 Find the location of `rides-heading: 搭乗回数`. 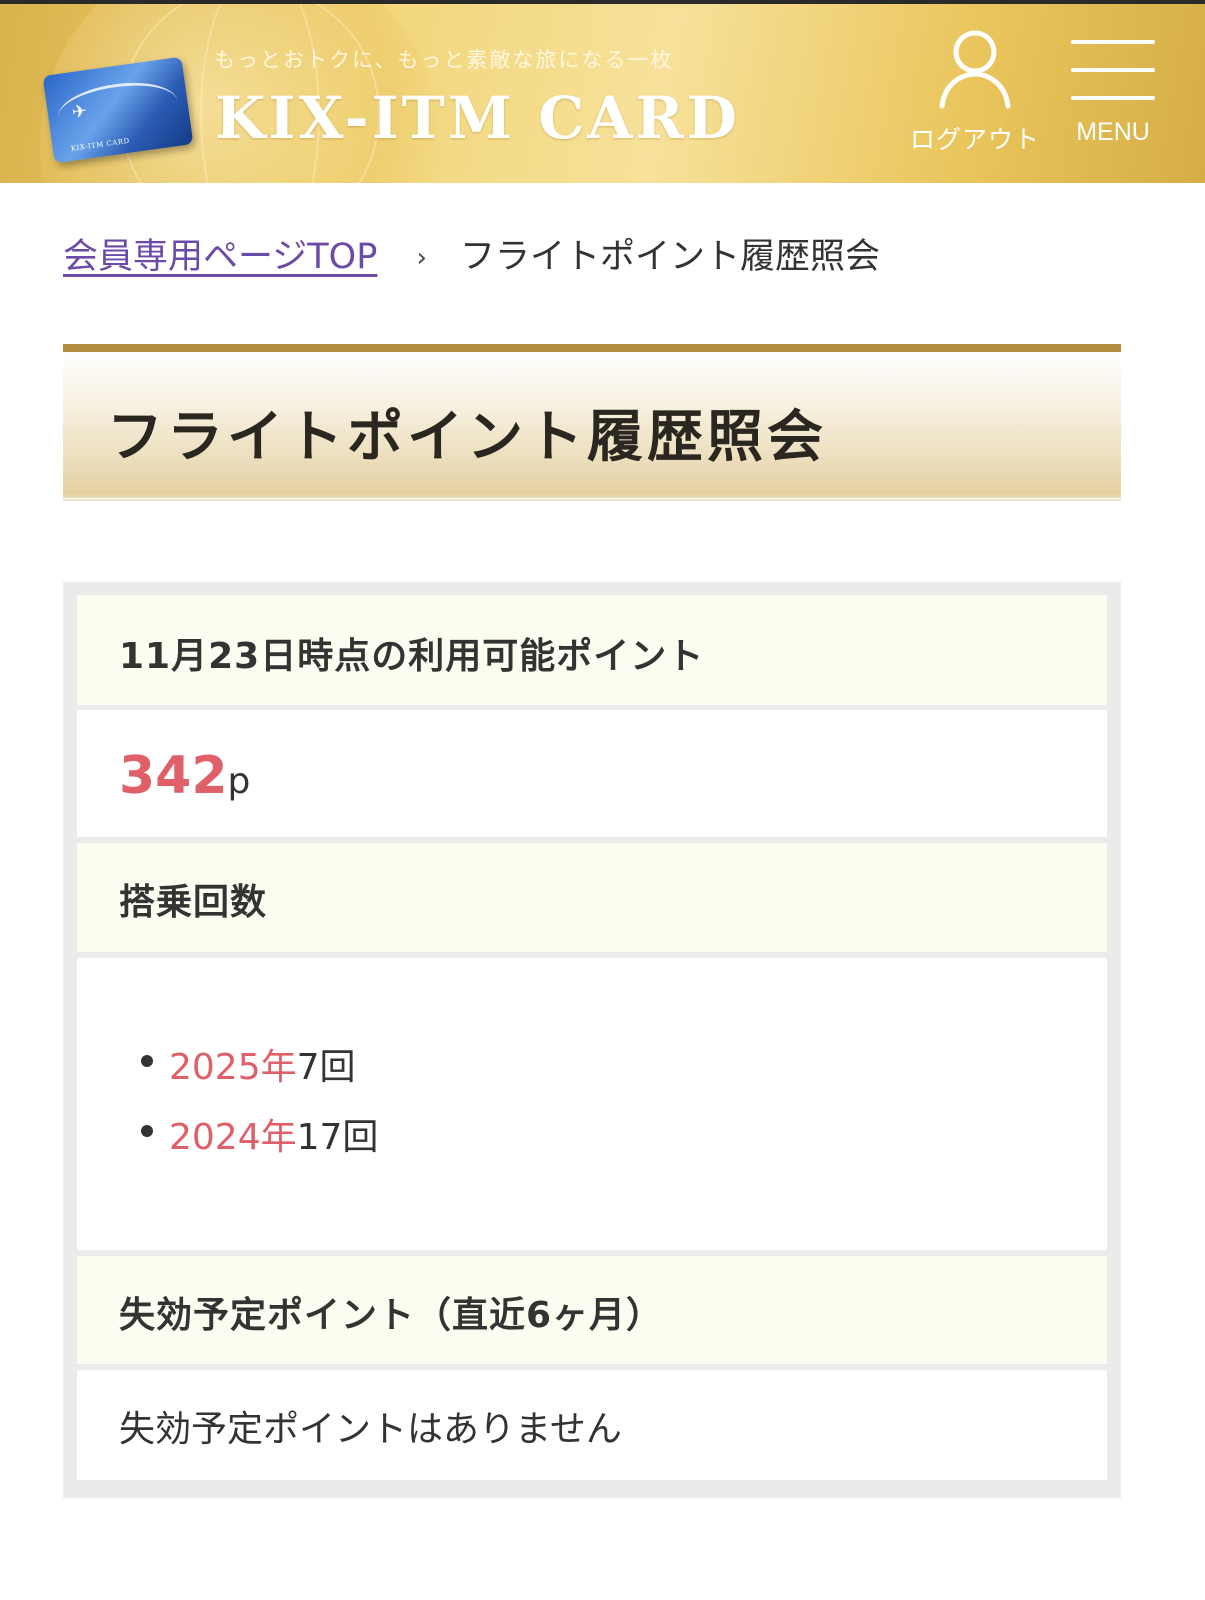

rides-heading: 搭乗回数 is located at coordinates (193, 902).